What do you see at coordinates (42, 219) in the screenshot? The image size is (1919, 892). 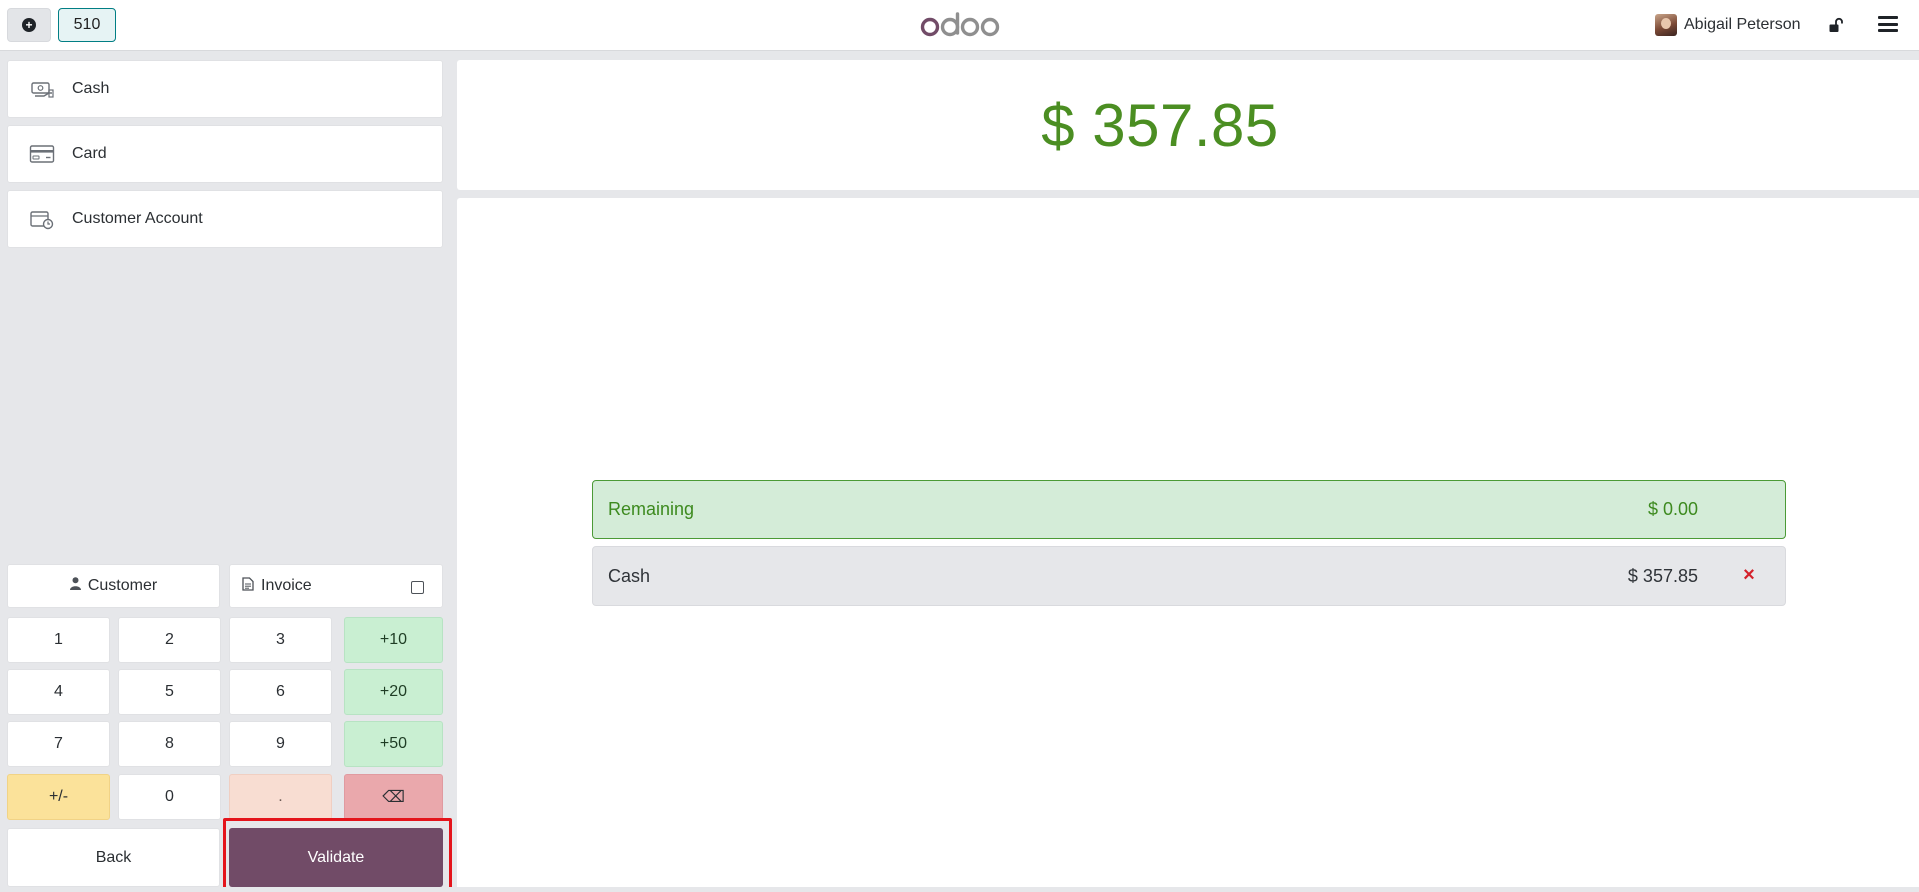 I see `wallet-clock-icon` at bounding box center [42, 219].